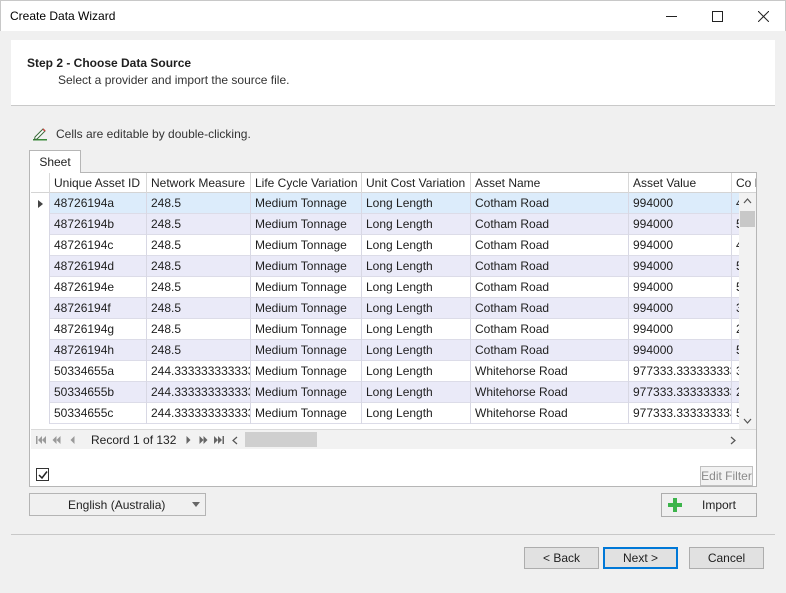 This screenshot has height=593, width=786. Describe the element at coordinates (98, 287) in the screenshot. I see `table-cell: 48726194e` at that location.